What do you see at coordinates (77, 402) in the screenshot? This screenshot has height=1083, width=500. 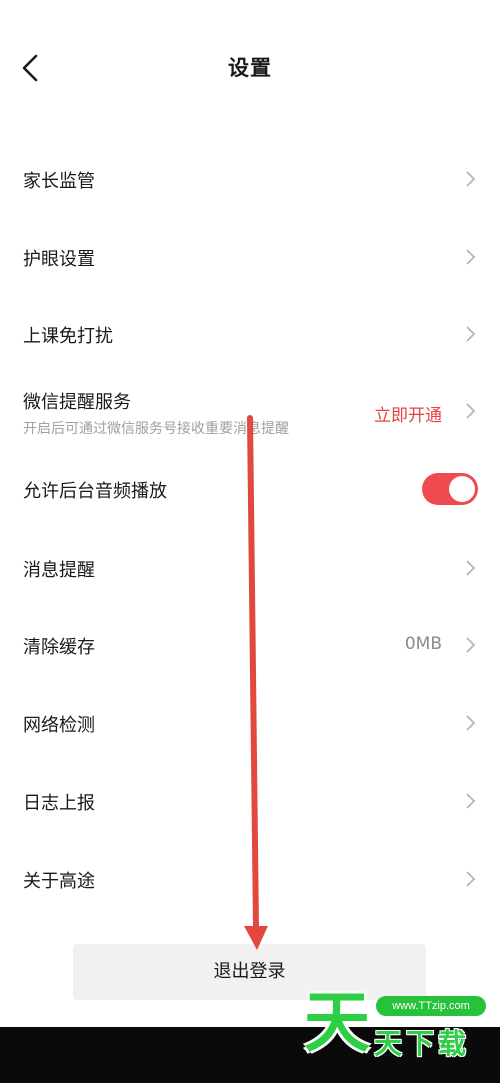 I see `row-label: 微信提醒服务` at bounding box center [77, 402].